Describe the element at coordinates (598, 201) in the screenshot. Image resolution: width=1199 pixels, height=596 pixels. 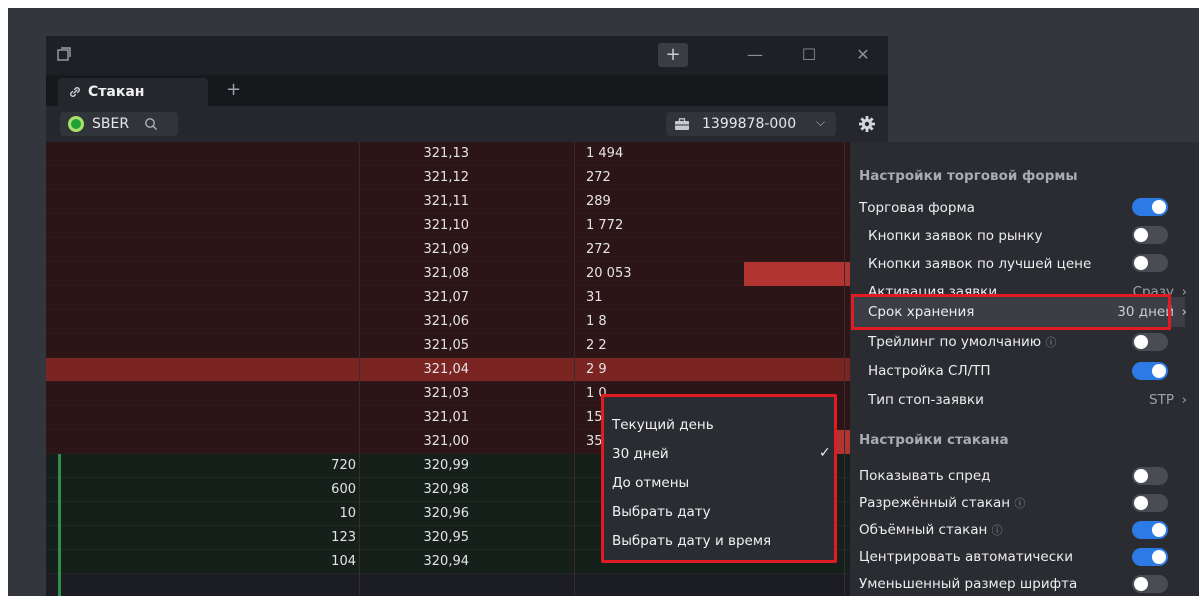
I see `volume-cell: 289` at that location.